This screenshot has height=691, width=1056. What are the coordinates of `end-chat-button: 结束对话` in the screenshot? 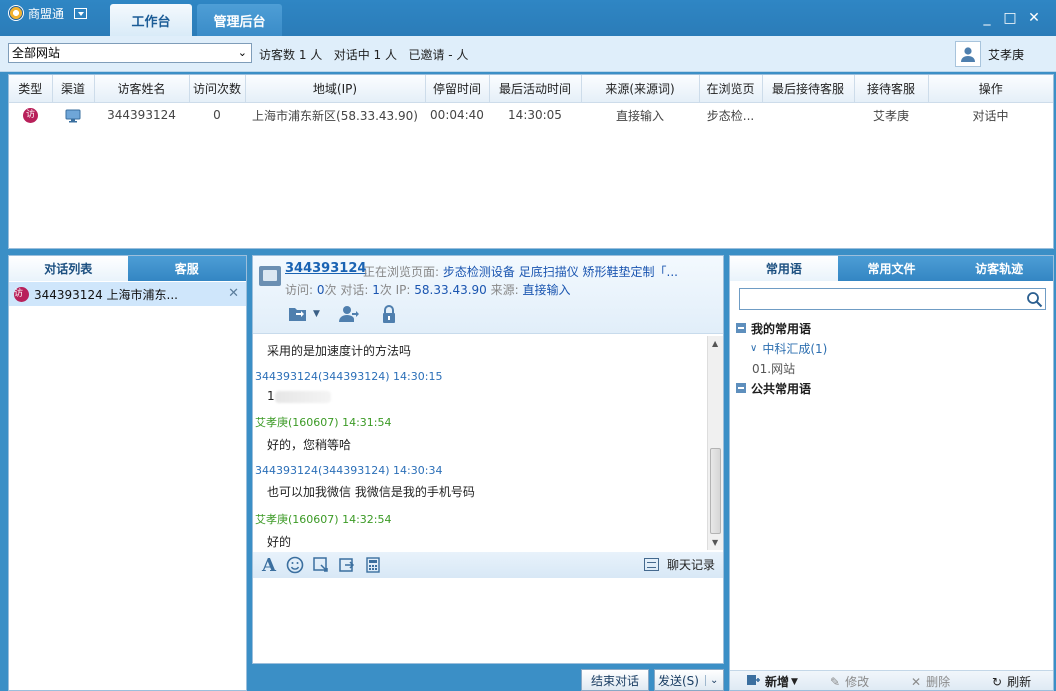 It's located at (615, 680).